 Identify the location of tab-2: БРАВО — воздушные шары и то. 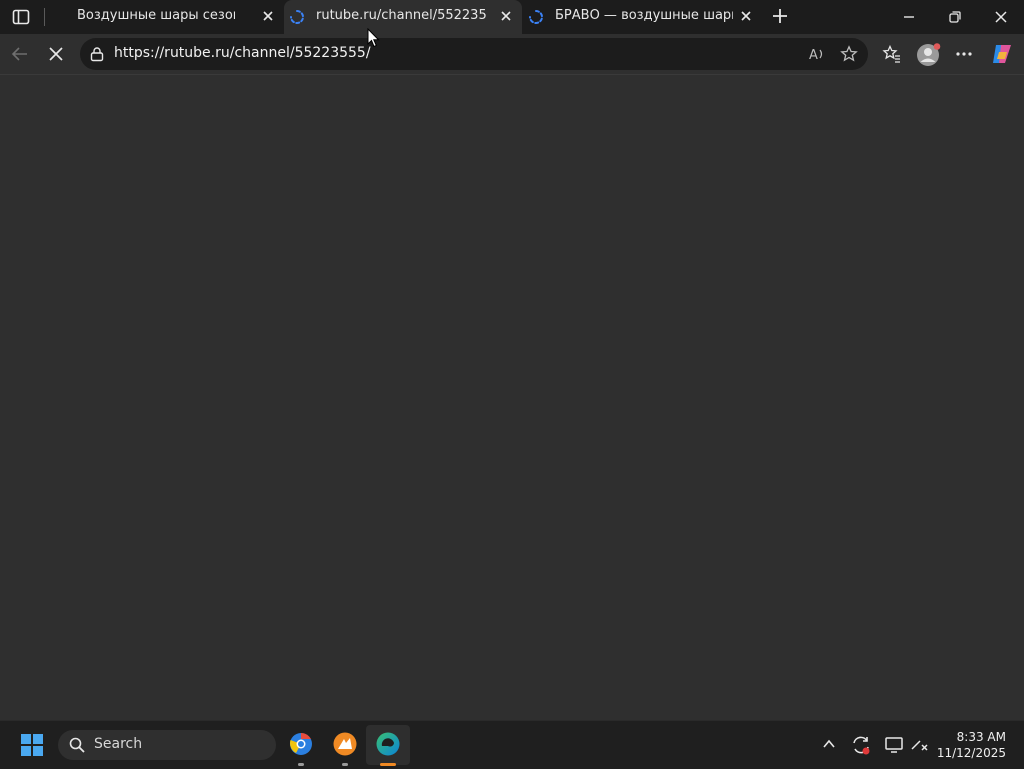
(642, 17).